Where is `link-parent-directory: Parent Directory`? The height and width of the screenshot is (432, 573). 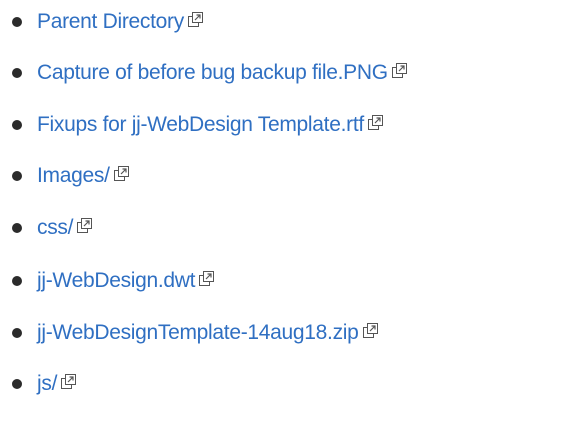 link-parent-directory: Parent Directory is located at coordinates (120, 22).